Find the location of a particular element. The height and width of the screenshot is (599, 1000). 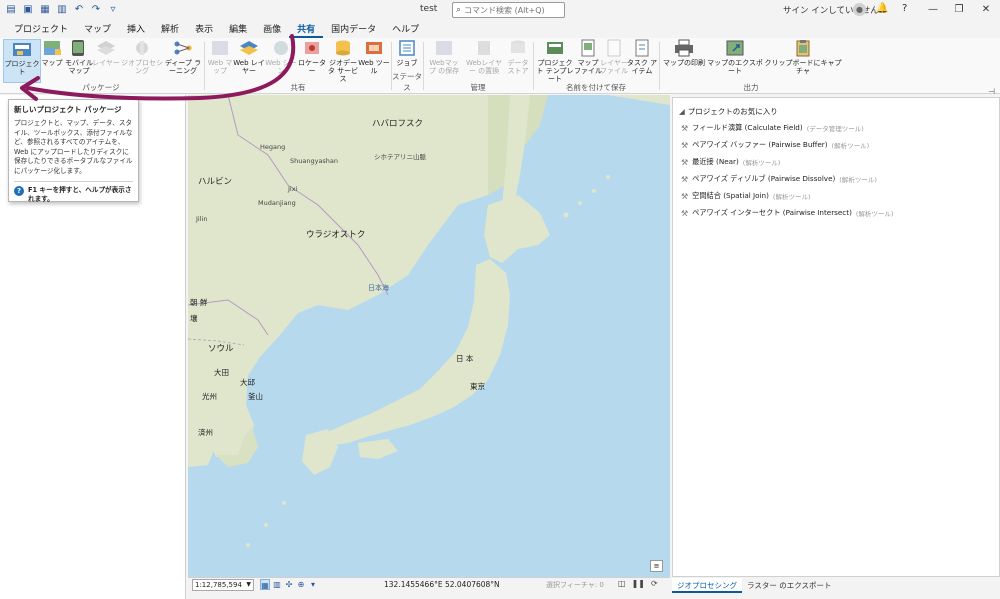

map-label-sikhote-alin: シホテアリニ山脈 is located at coordinates (400, 157).